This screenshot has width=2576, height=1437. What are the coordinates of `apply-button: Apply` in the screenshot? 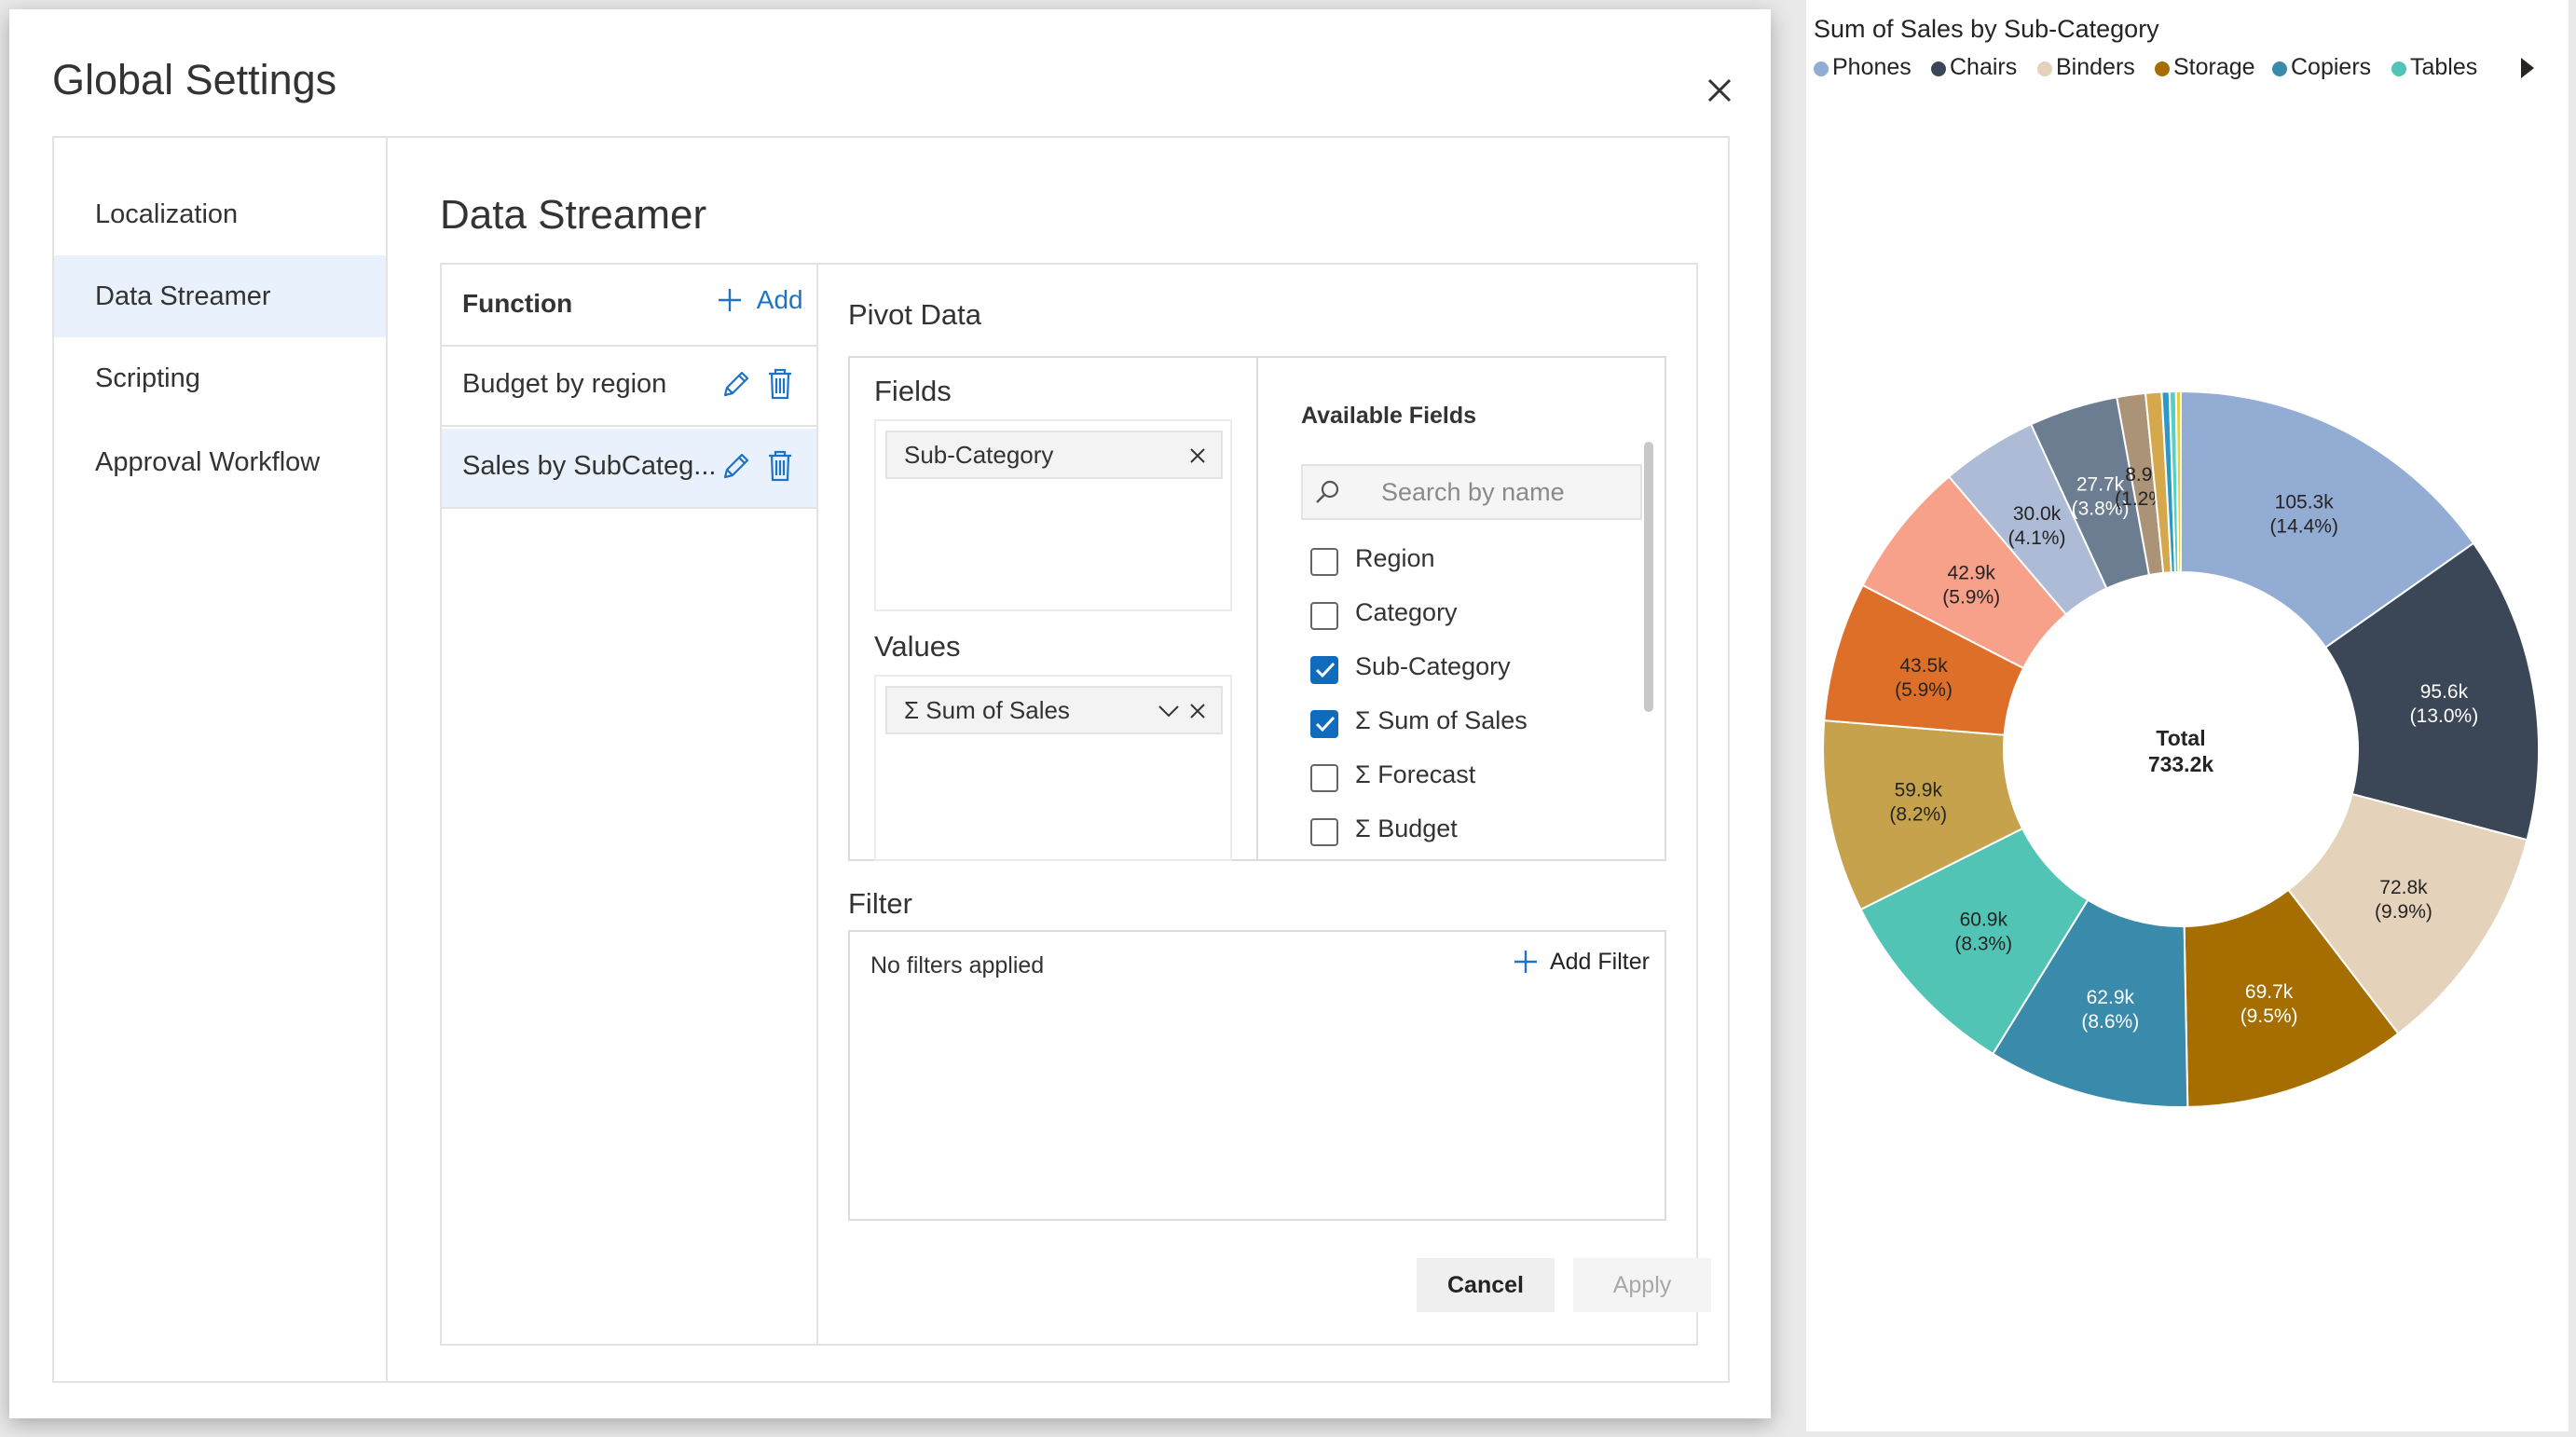 It's located at (1642, 1285).